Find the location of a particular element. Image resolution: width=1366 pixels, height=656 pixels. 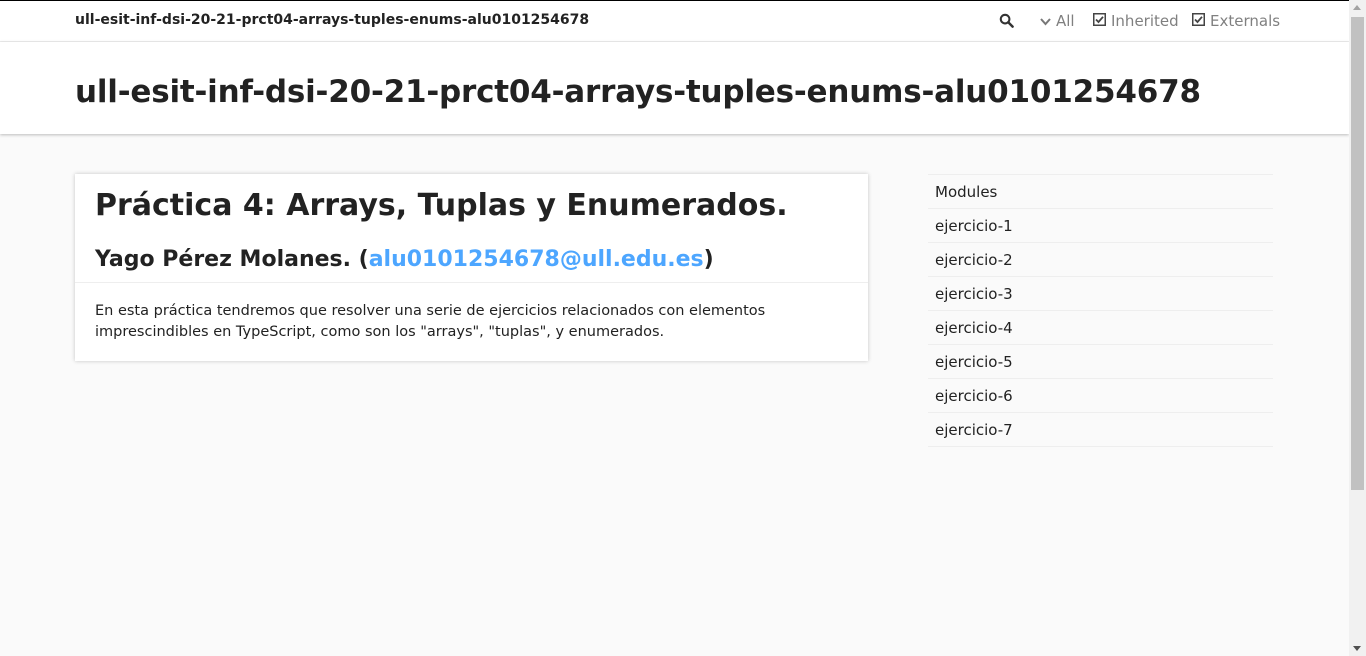

filter-all-label: All is located at coordinates (1065, 21).